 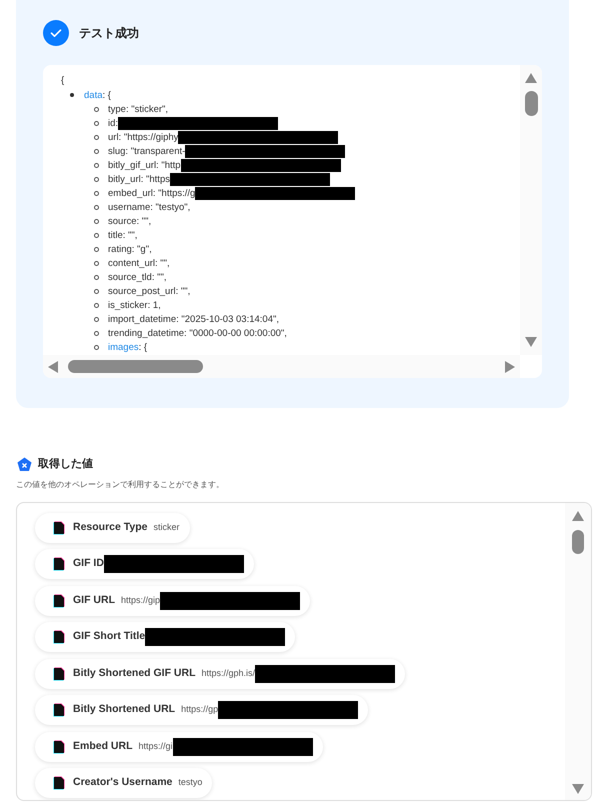 What do you see at coordinates (120, 484) in the screenshot?
I see `section-description: この値を他のオペレーションで利用することができます。` at bounding box center [120, 484].